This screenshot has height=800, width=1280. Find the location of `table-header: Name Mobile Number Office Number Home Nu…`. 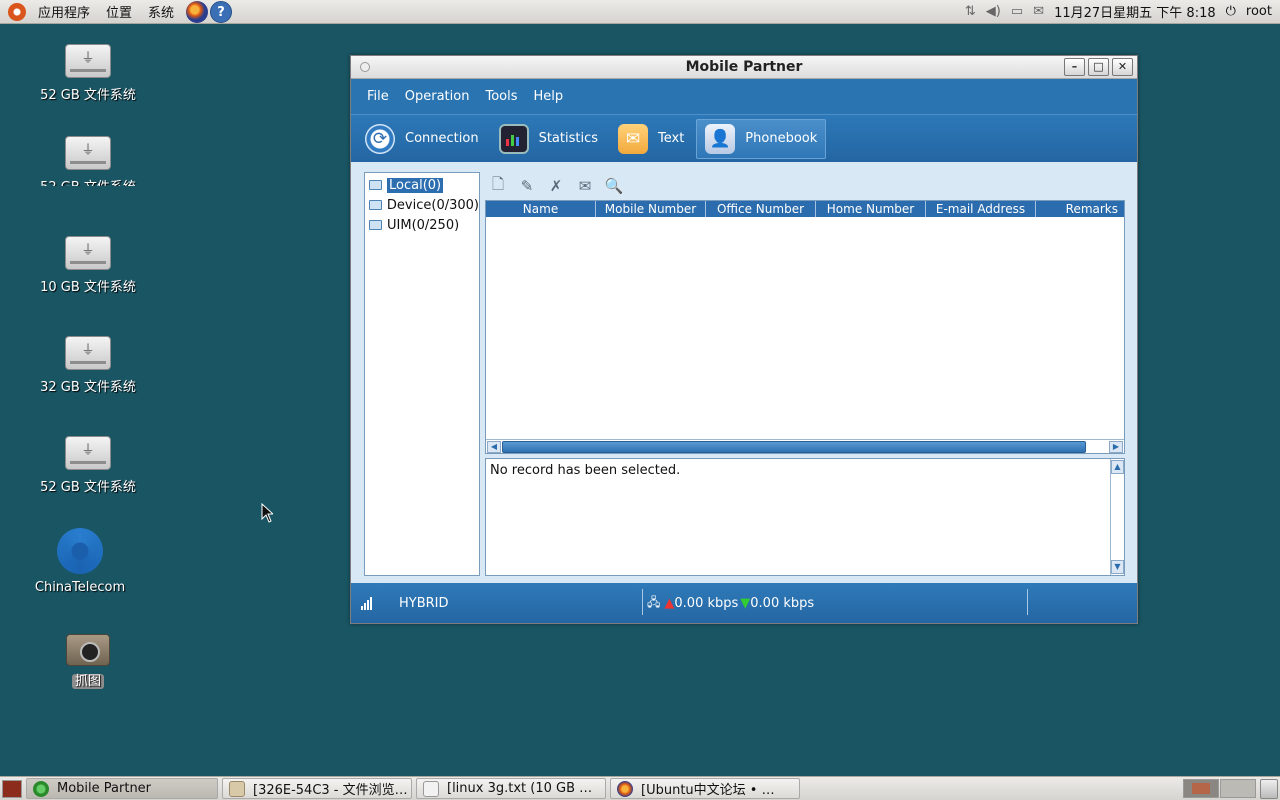

table-header: Name Mobile Number Office Number Home Nu… is located at coordinates (805, 209).